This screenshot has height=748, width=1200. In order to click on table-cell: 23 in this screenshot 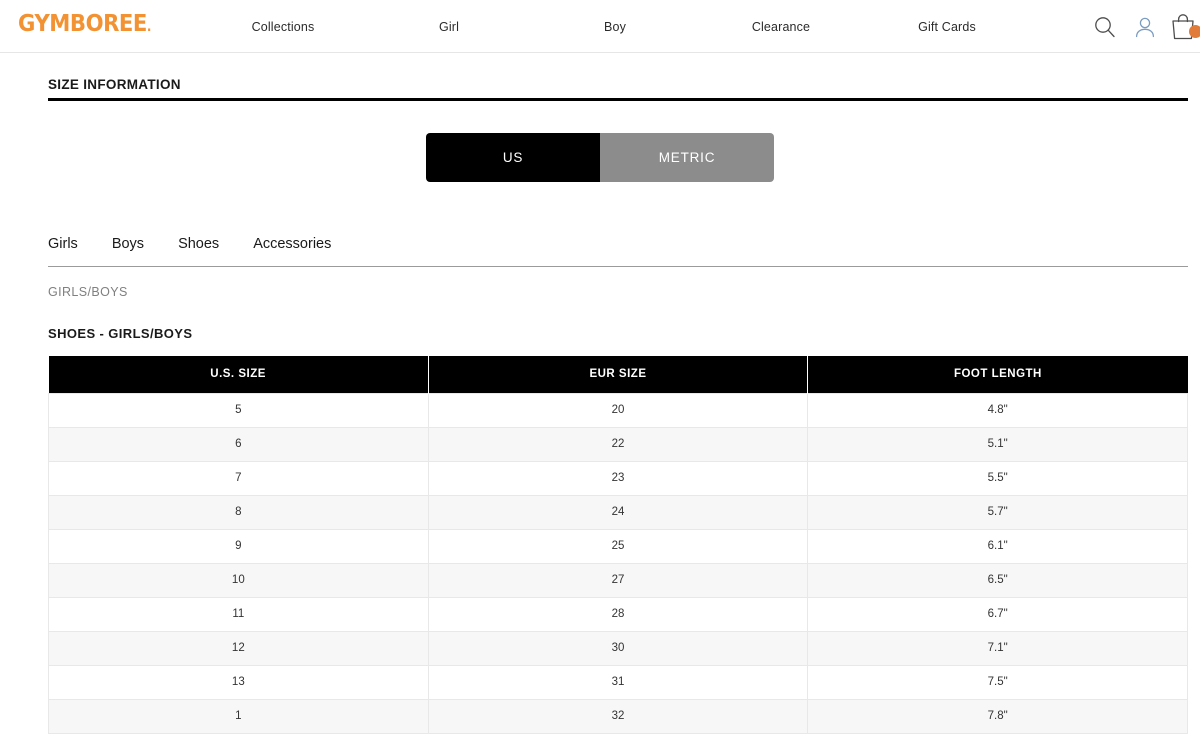, I will do `click(618, 478)`.